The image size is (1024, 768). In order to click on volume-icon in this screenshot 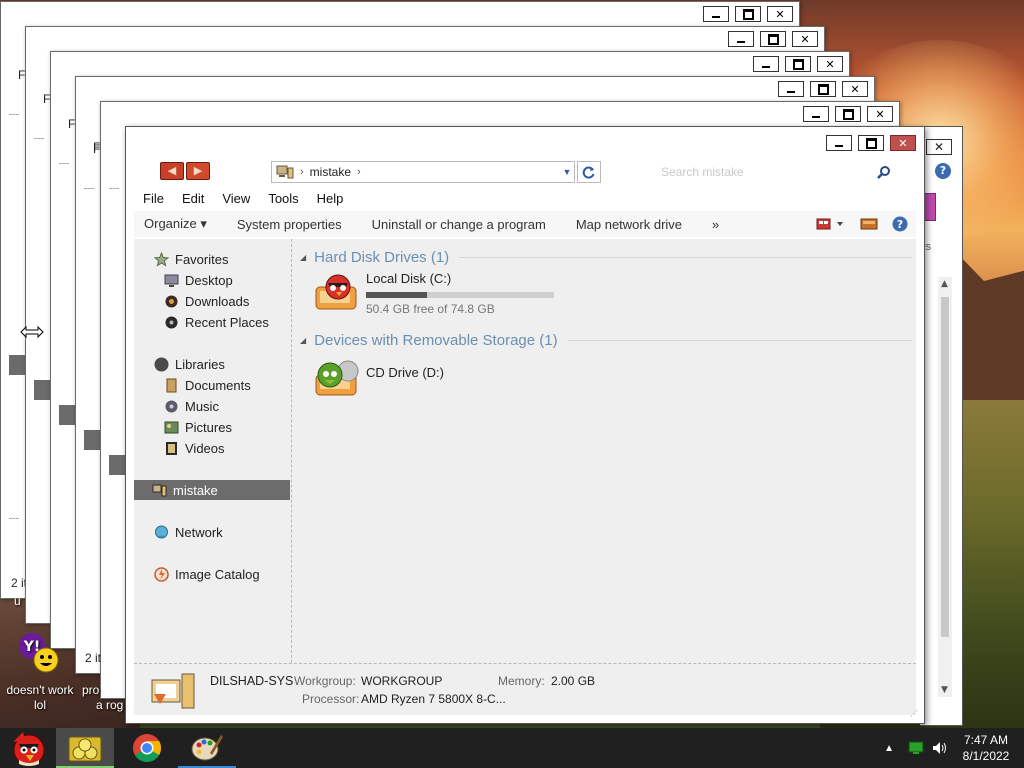, I will do `click(940, 748)`.